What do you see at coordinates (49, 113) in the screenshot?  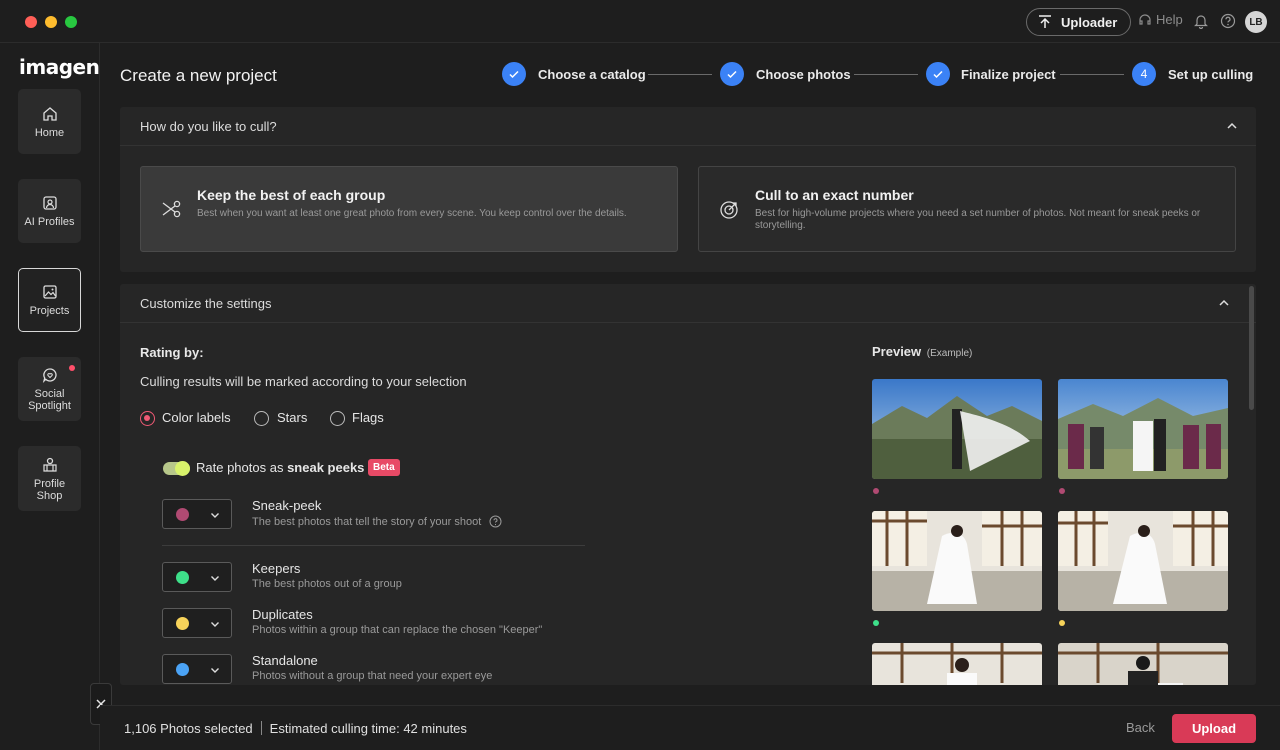 I see `home-icon` at bounding box center [49, 113].